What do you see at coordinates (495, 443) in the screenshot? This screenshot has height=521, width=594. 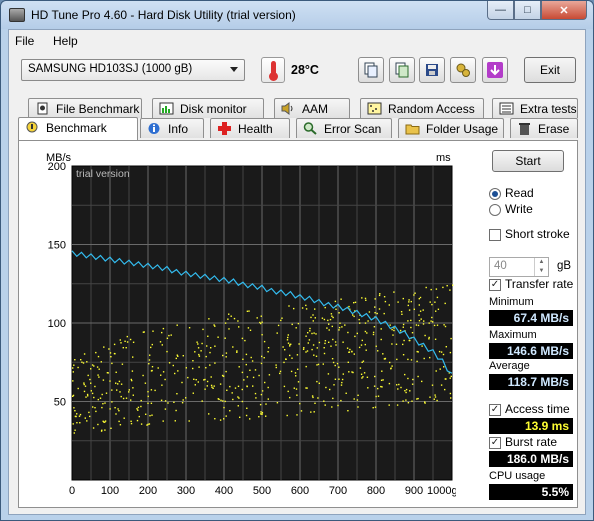 I see `burst-rate-checkbox: ✓` at bounding box center [495, 443].